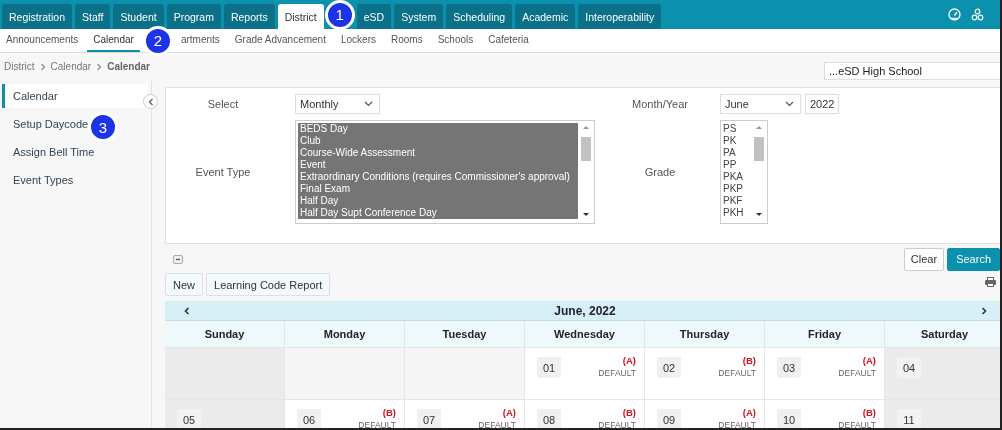 This screenshot has width=1002, height=430. I want to click on year-field: 2022, so click(822, 104).